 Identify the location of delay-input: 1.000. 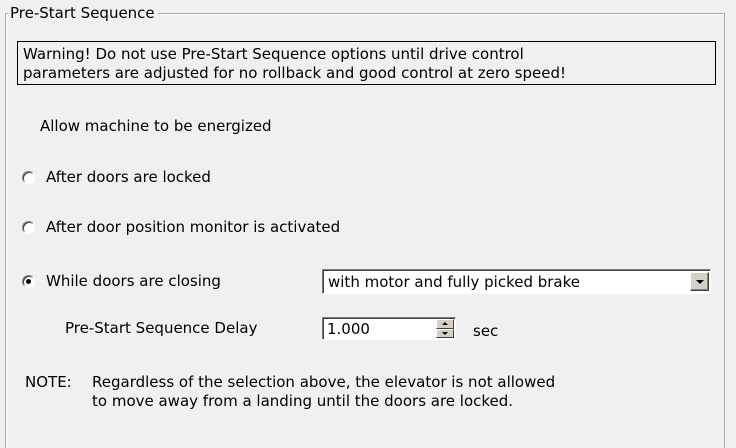
(379, 329).